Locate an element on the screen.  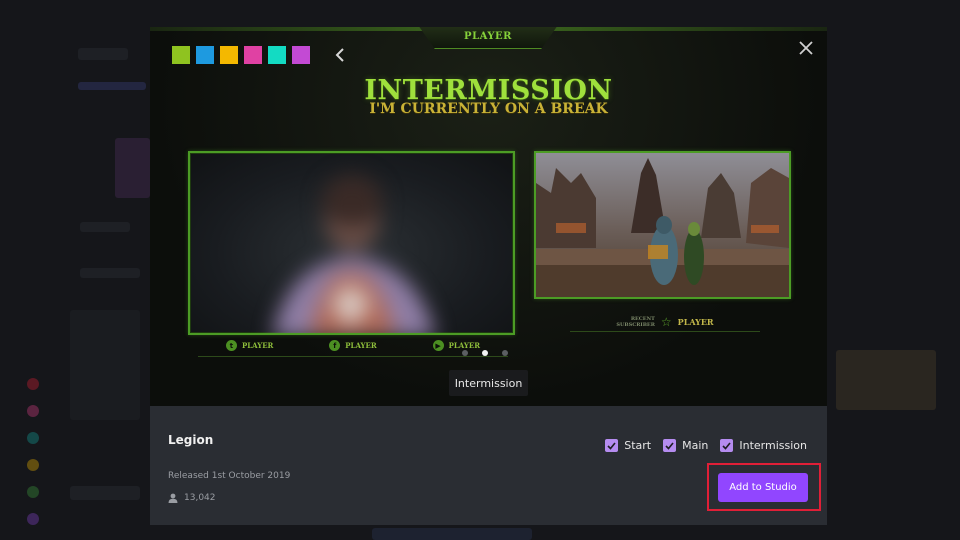
social-facebook: f PLAYER is located at coordinates (353, 345).